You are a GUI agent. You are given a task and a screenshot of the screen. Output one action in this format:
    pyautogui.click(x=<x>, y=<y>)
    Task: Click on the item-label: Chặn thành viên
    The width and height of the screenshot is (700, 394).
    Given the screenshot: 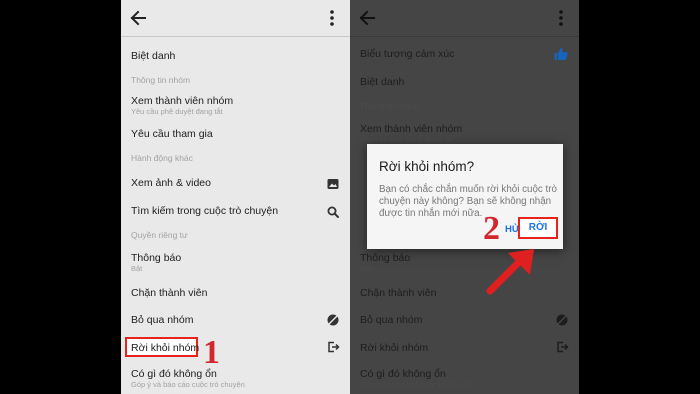 What is the action you would take?
    pyautogui.click(x=169, y=293)
    